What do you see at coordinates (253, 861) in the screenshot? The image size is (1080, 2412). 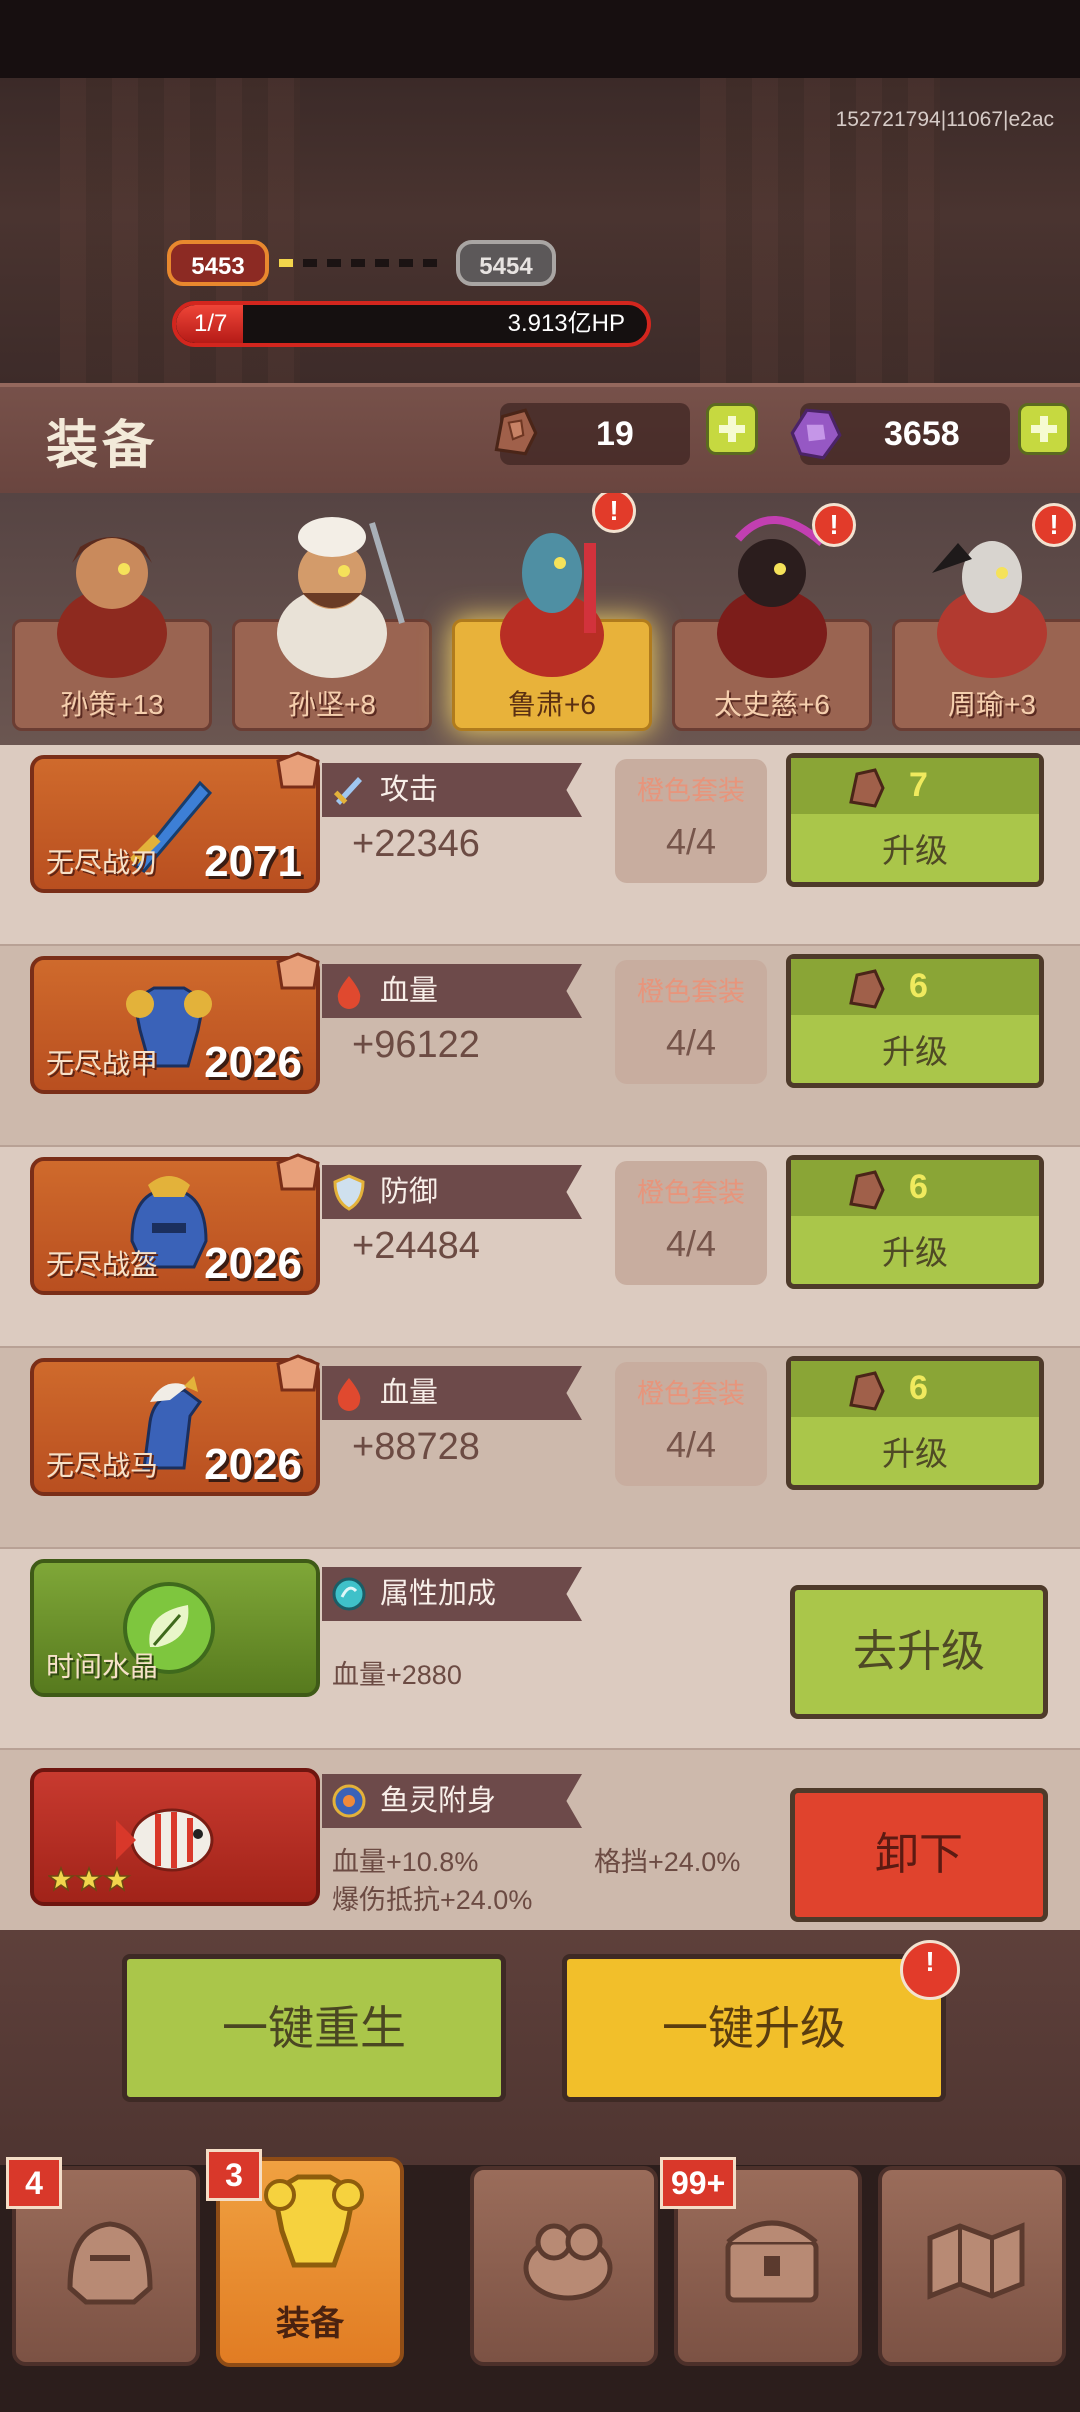 I see `equipment-level: 2071` at bounding box center [253, 861].